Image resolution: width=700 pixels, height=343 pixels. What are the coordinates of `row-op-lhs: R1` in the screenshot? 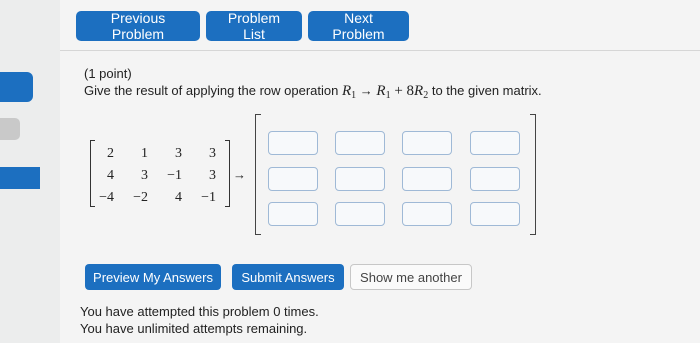 It's located at (349, 92).